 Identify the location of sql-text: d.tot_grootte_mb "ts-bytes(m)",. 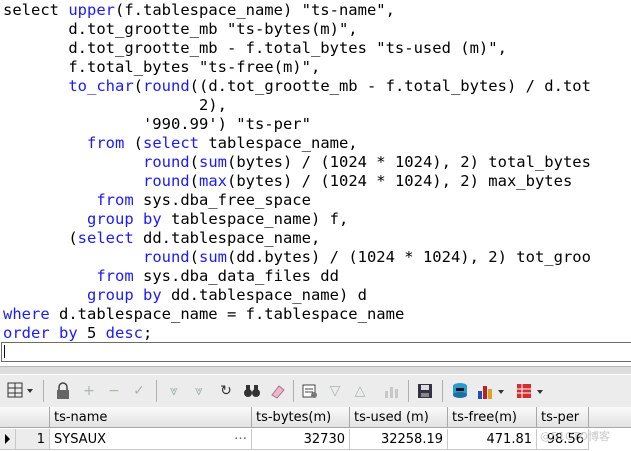
(180, 29).